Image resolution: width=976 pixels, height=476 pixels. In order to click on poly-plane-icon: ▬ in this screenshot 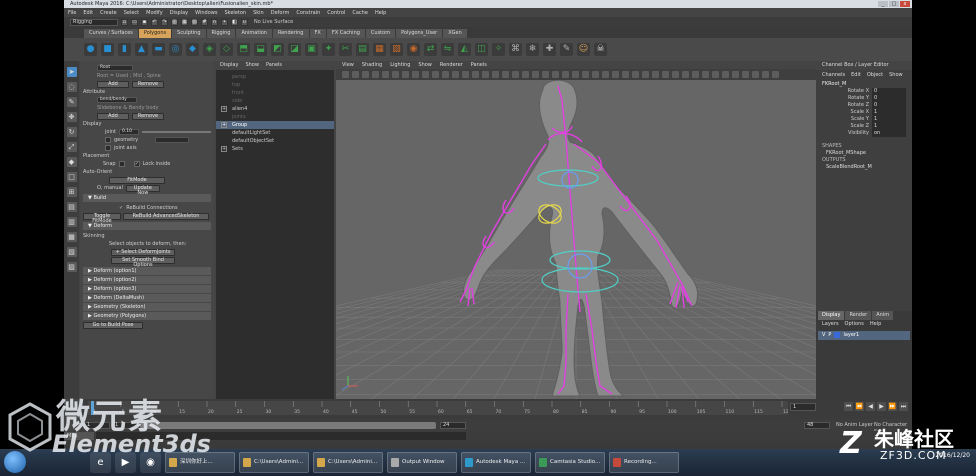, I will do `click(158, 49)`.